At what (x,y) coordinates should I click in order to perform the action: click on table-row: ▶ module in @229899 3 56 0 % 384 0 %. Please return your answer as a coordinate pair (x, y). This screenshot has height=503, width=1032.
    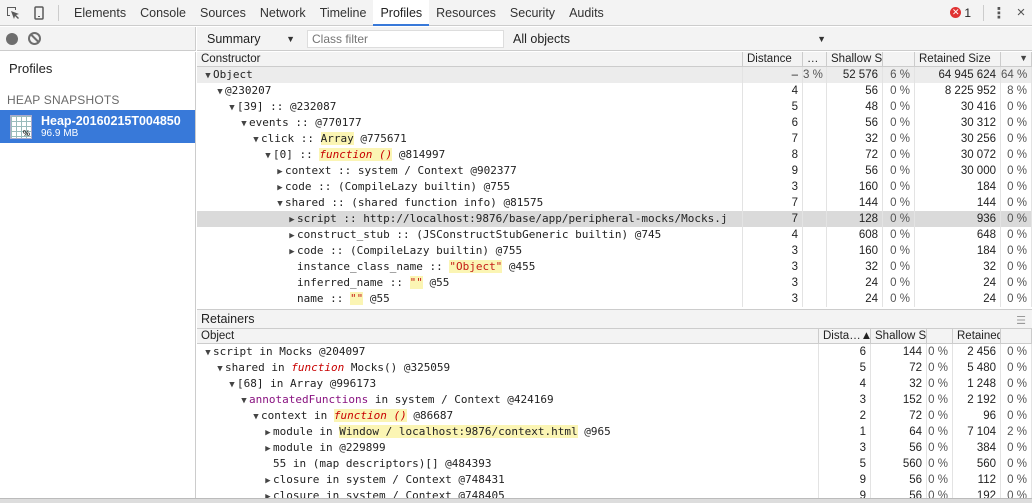
    Looking at the image, I should click on (614, 448).